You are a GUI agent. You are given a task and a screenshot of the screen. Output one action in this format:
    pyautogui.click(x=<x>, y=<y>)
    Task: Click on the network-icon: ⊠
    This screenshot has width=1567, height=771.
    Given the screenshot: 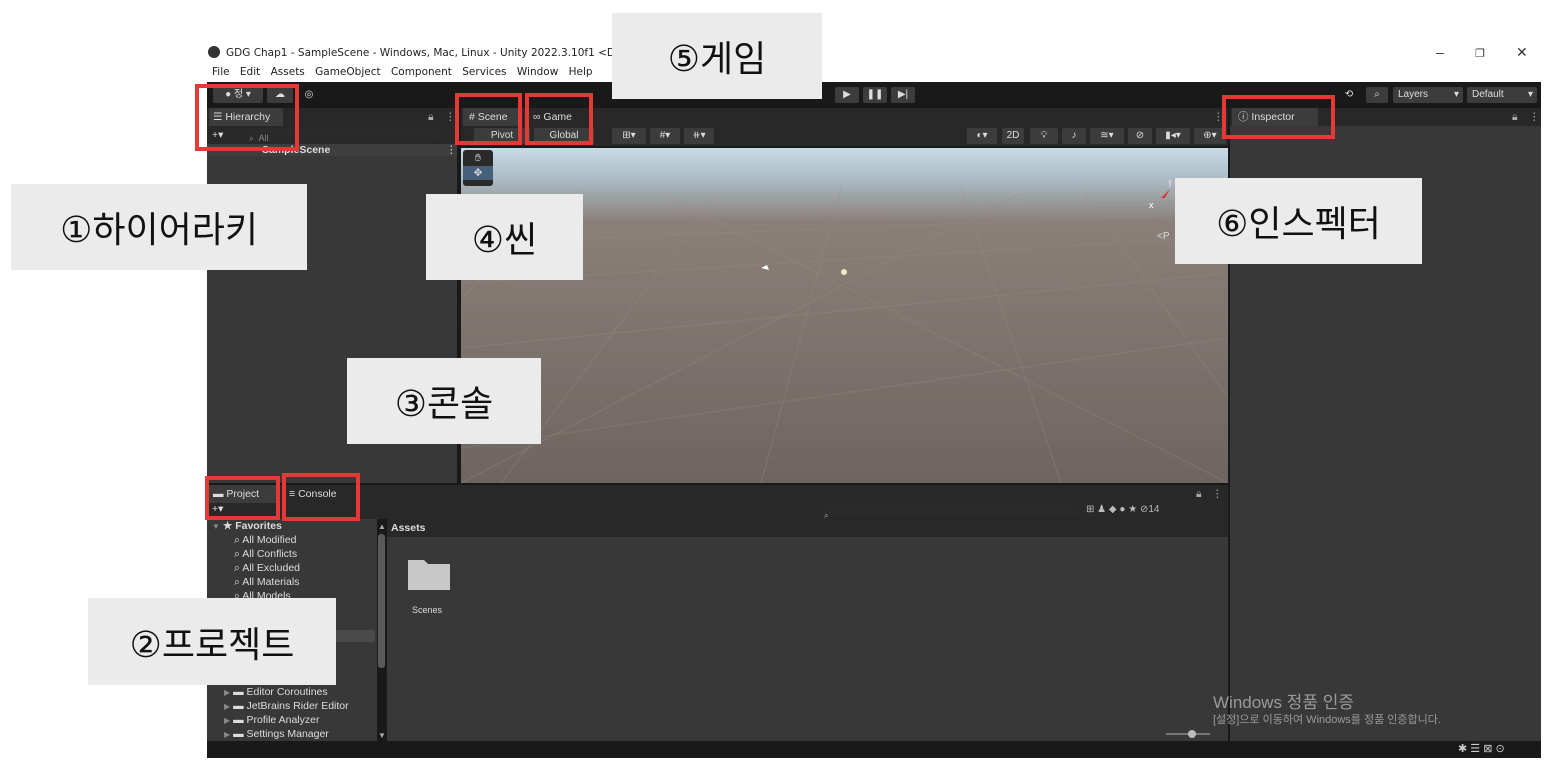 What is the action you would take?
    pyautogui.click(x=1487, y=749)
    